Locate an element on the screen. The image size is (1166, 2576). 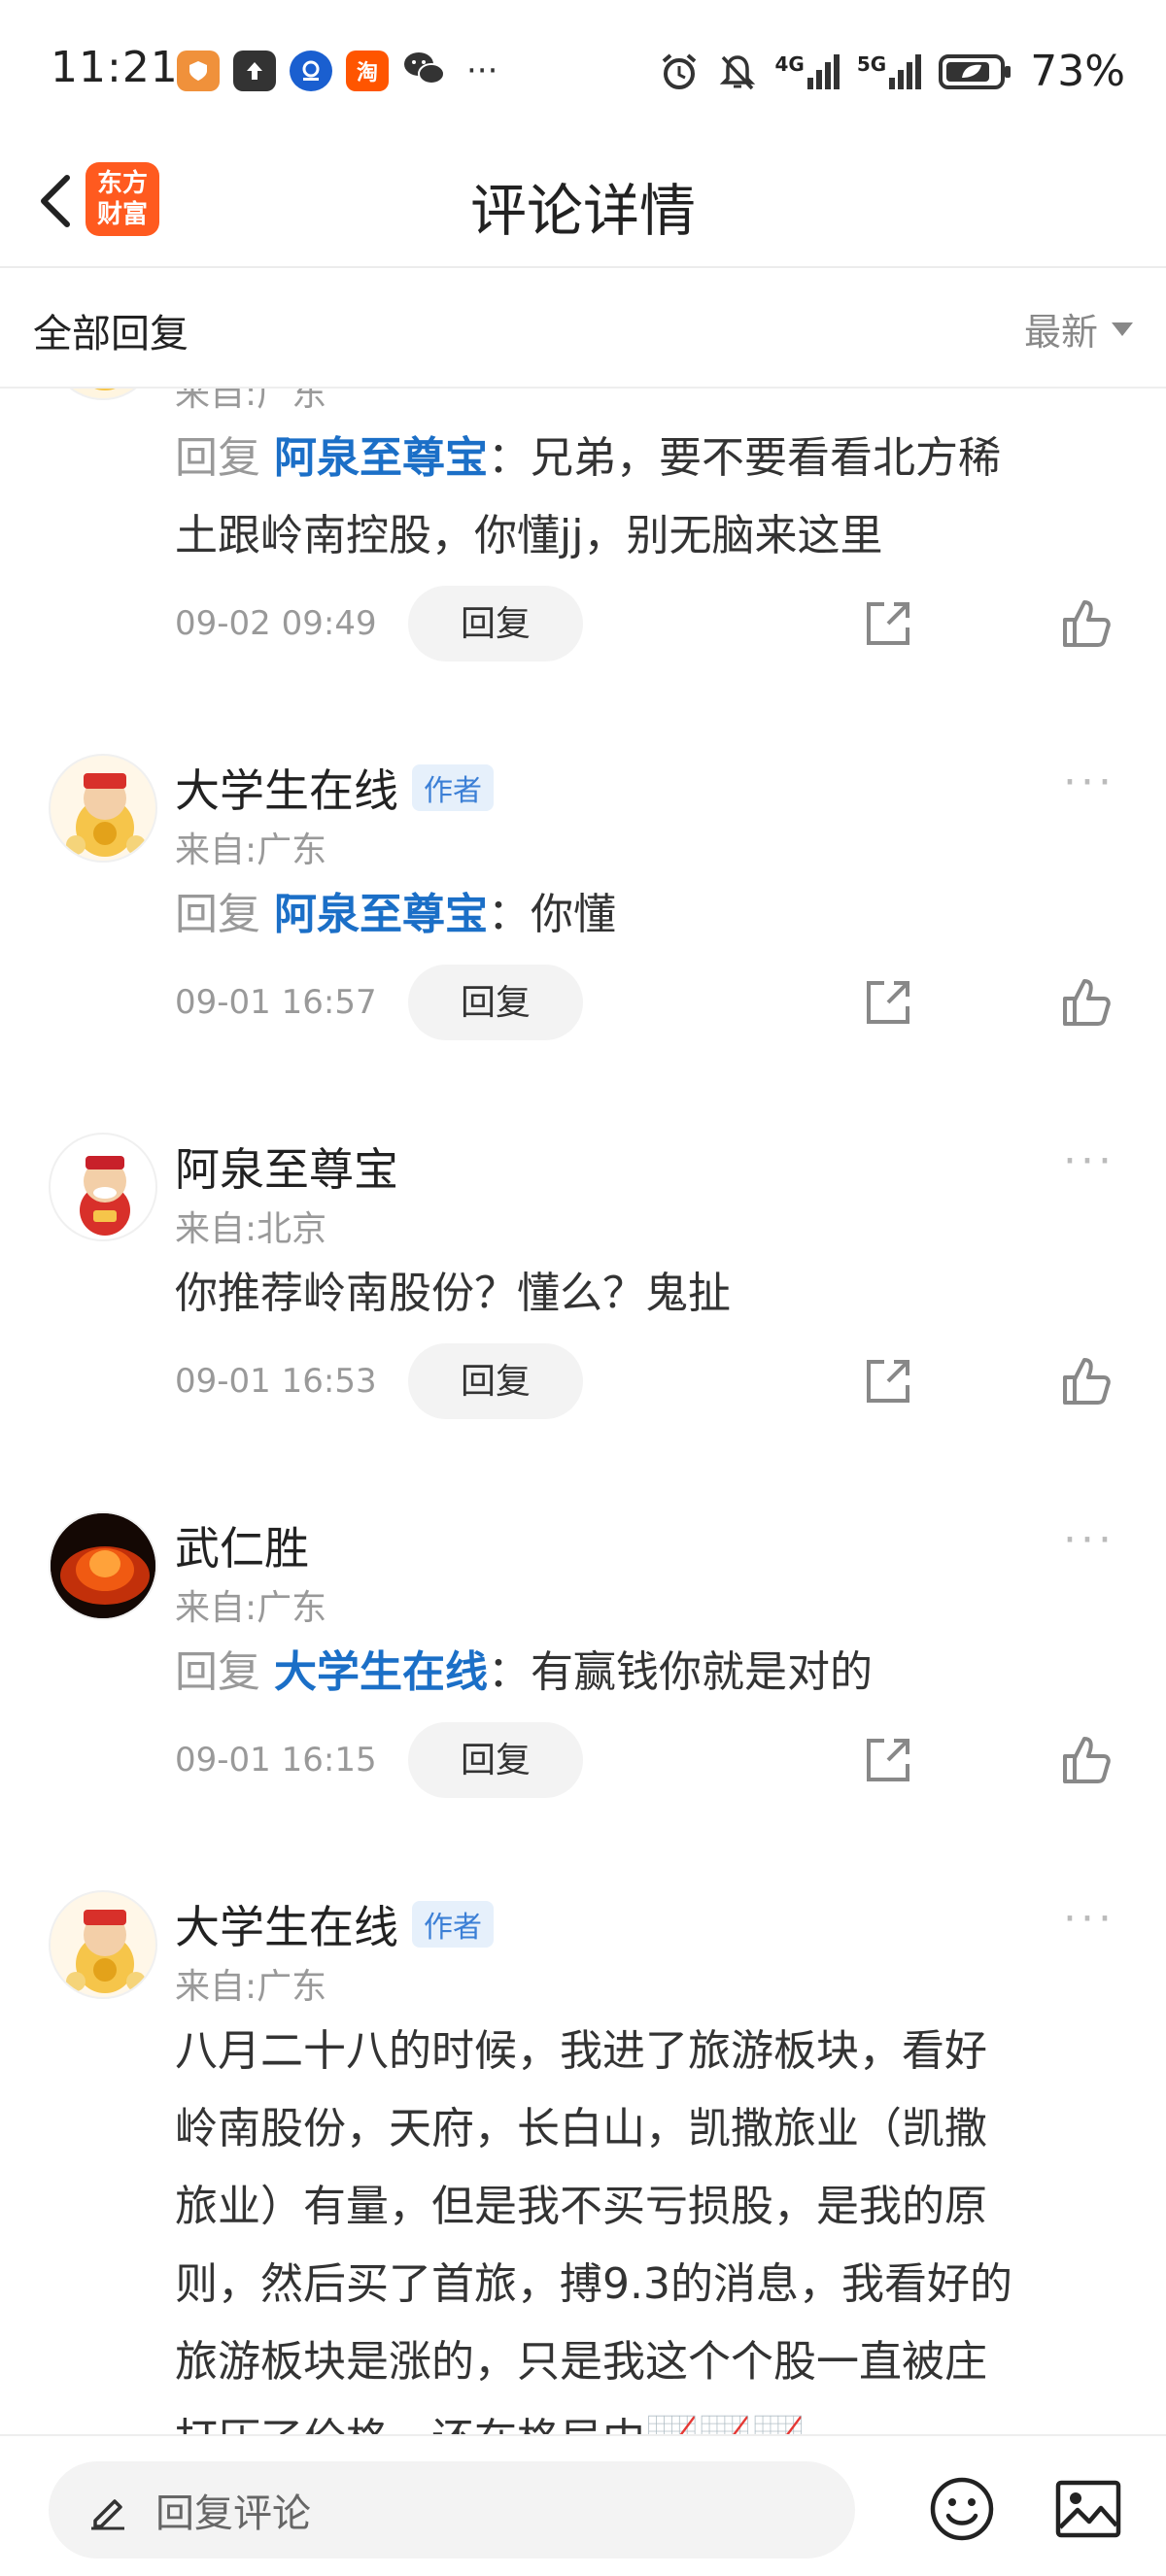
comment-text: 你推荐岭南股份？懂么？鬼扯 is located at coordinates (453, 1293).